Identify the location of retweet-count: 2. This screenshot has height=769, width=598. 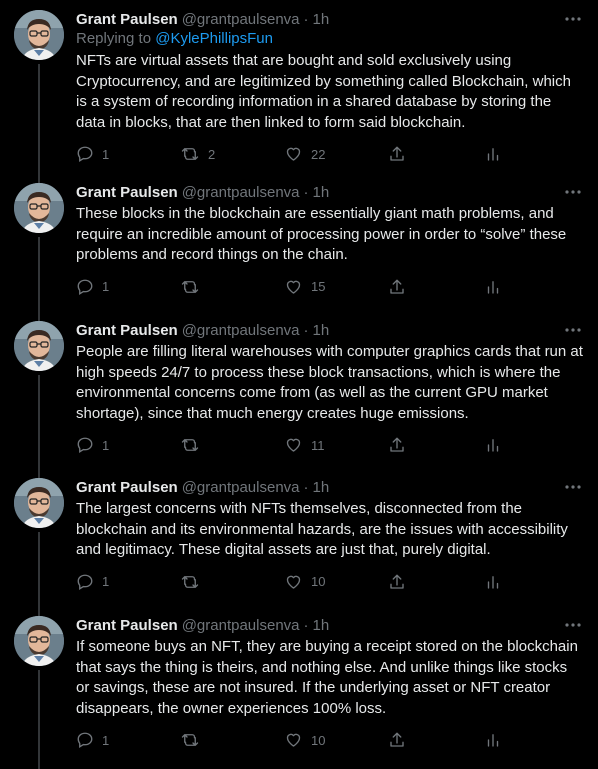
(212, 154).